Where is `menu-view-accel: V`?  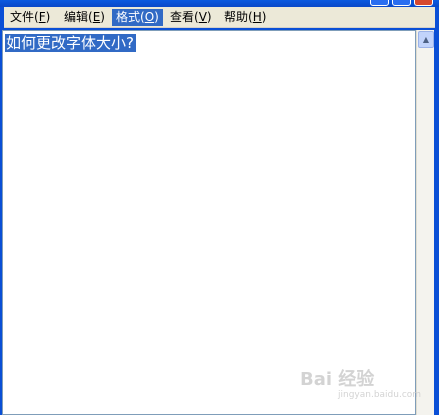 menu-view-accel: V is located at coordinates (202, 17).